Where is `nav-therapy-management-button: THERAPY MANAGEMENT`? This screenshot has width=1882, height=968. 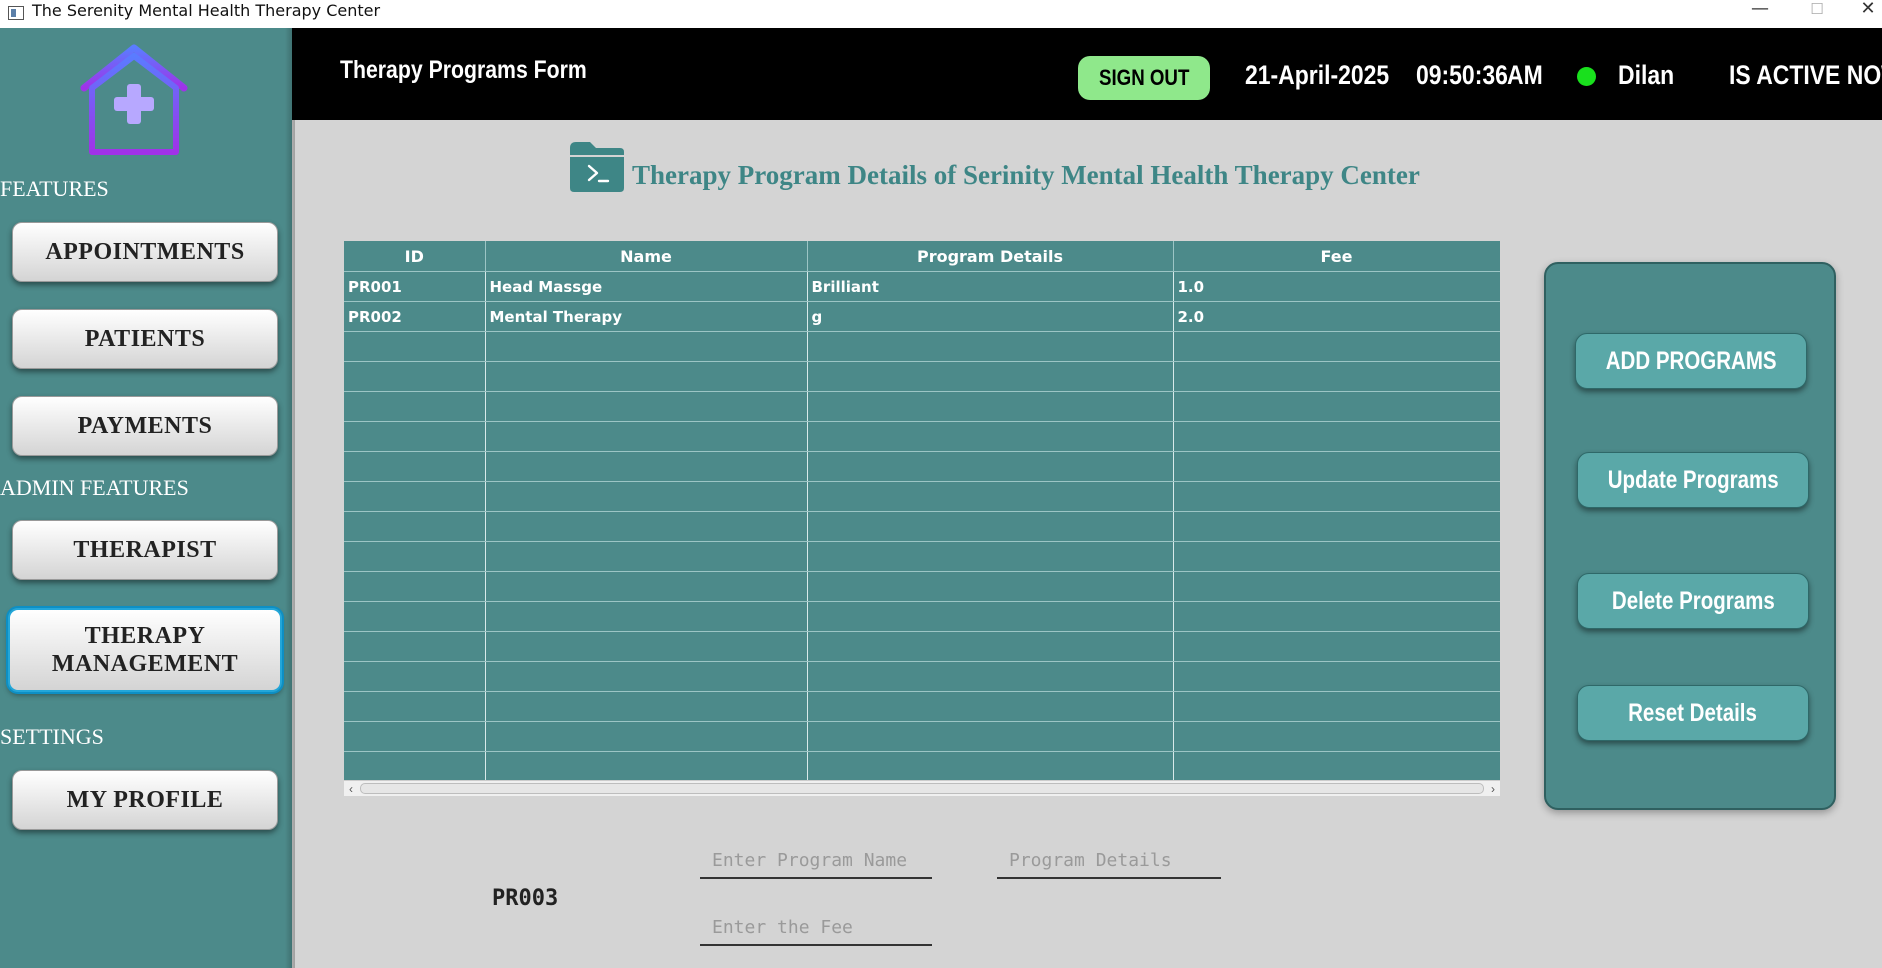
nav-therapy-management-button: THERAPY MANAGEMENT is located at coordinates (145, 650).